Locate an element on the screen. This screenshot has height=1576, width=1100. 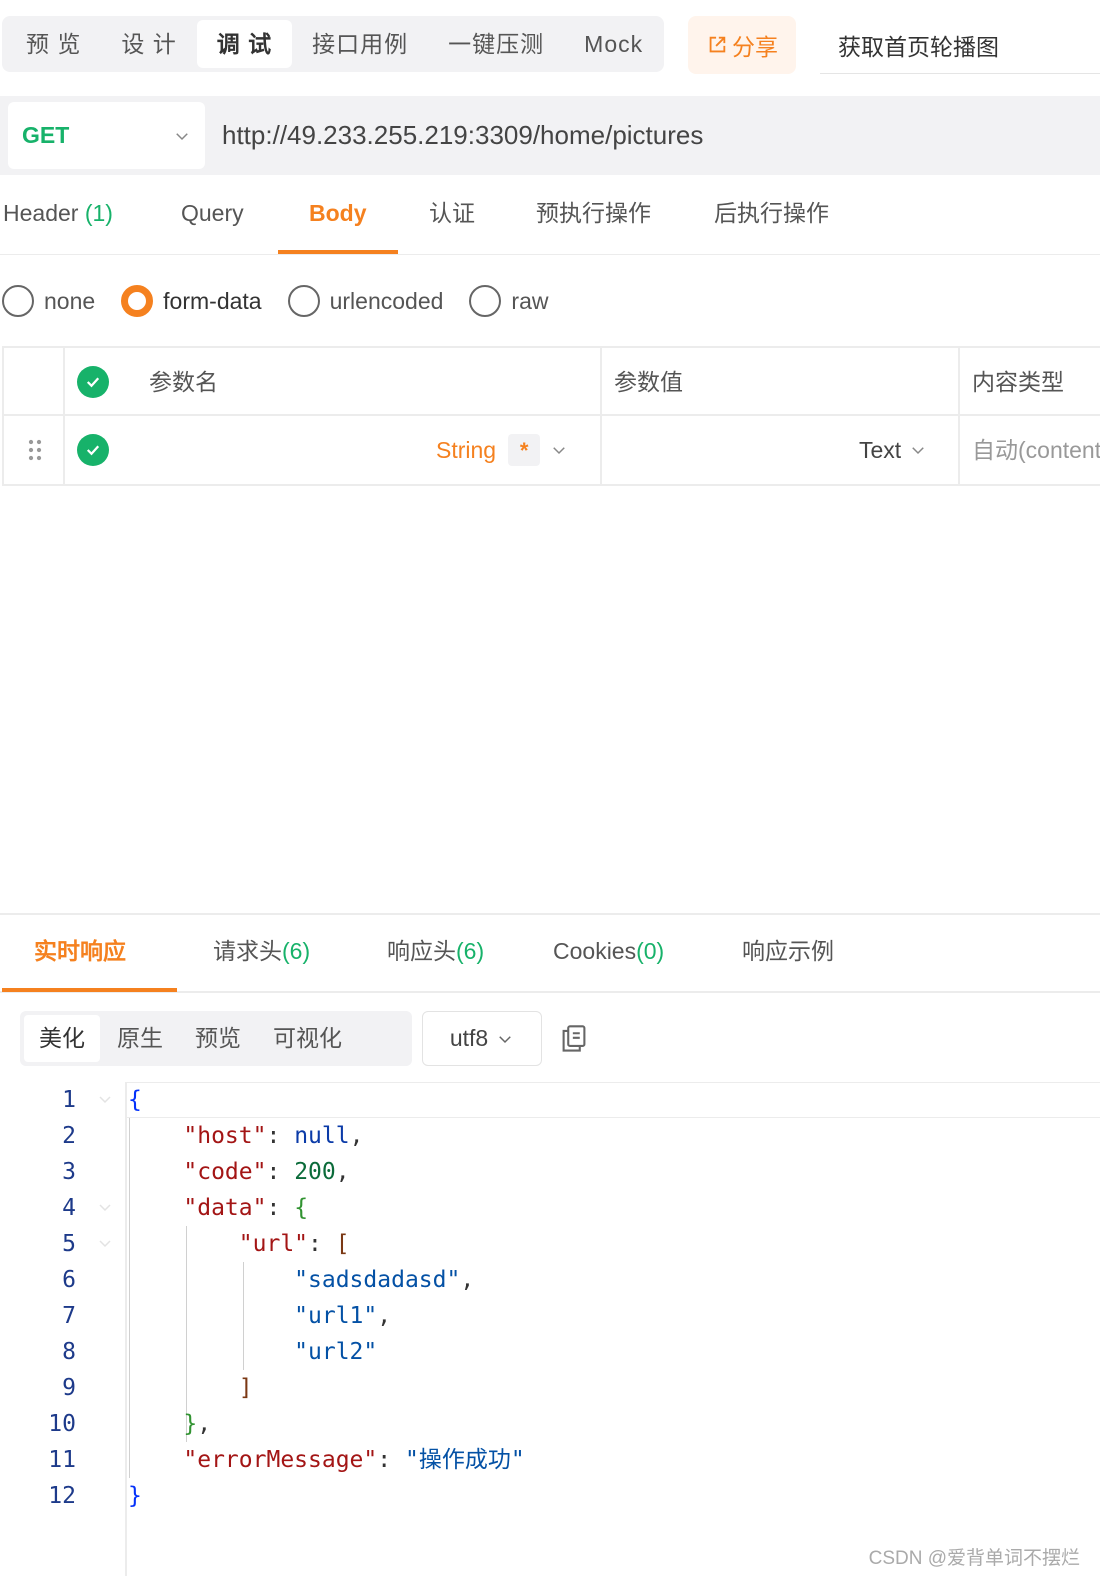
tab-test-cases: 接口用例 is located at coordinates (360, 44).